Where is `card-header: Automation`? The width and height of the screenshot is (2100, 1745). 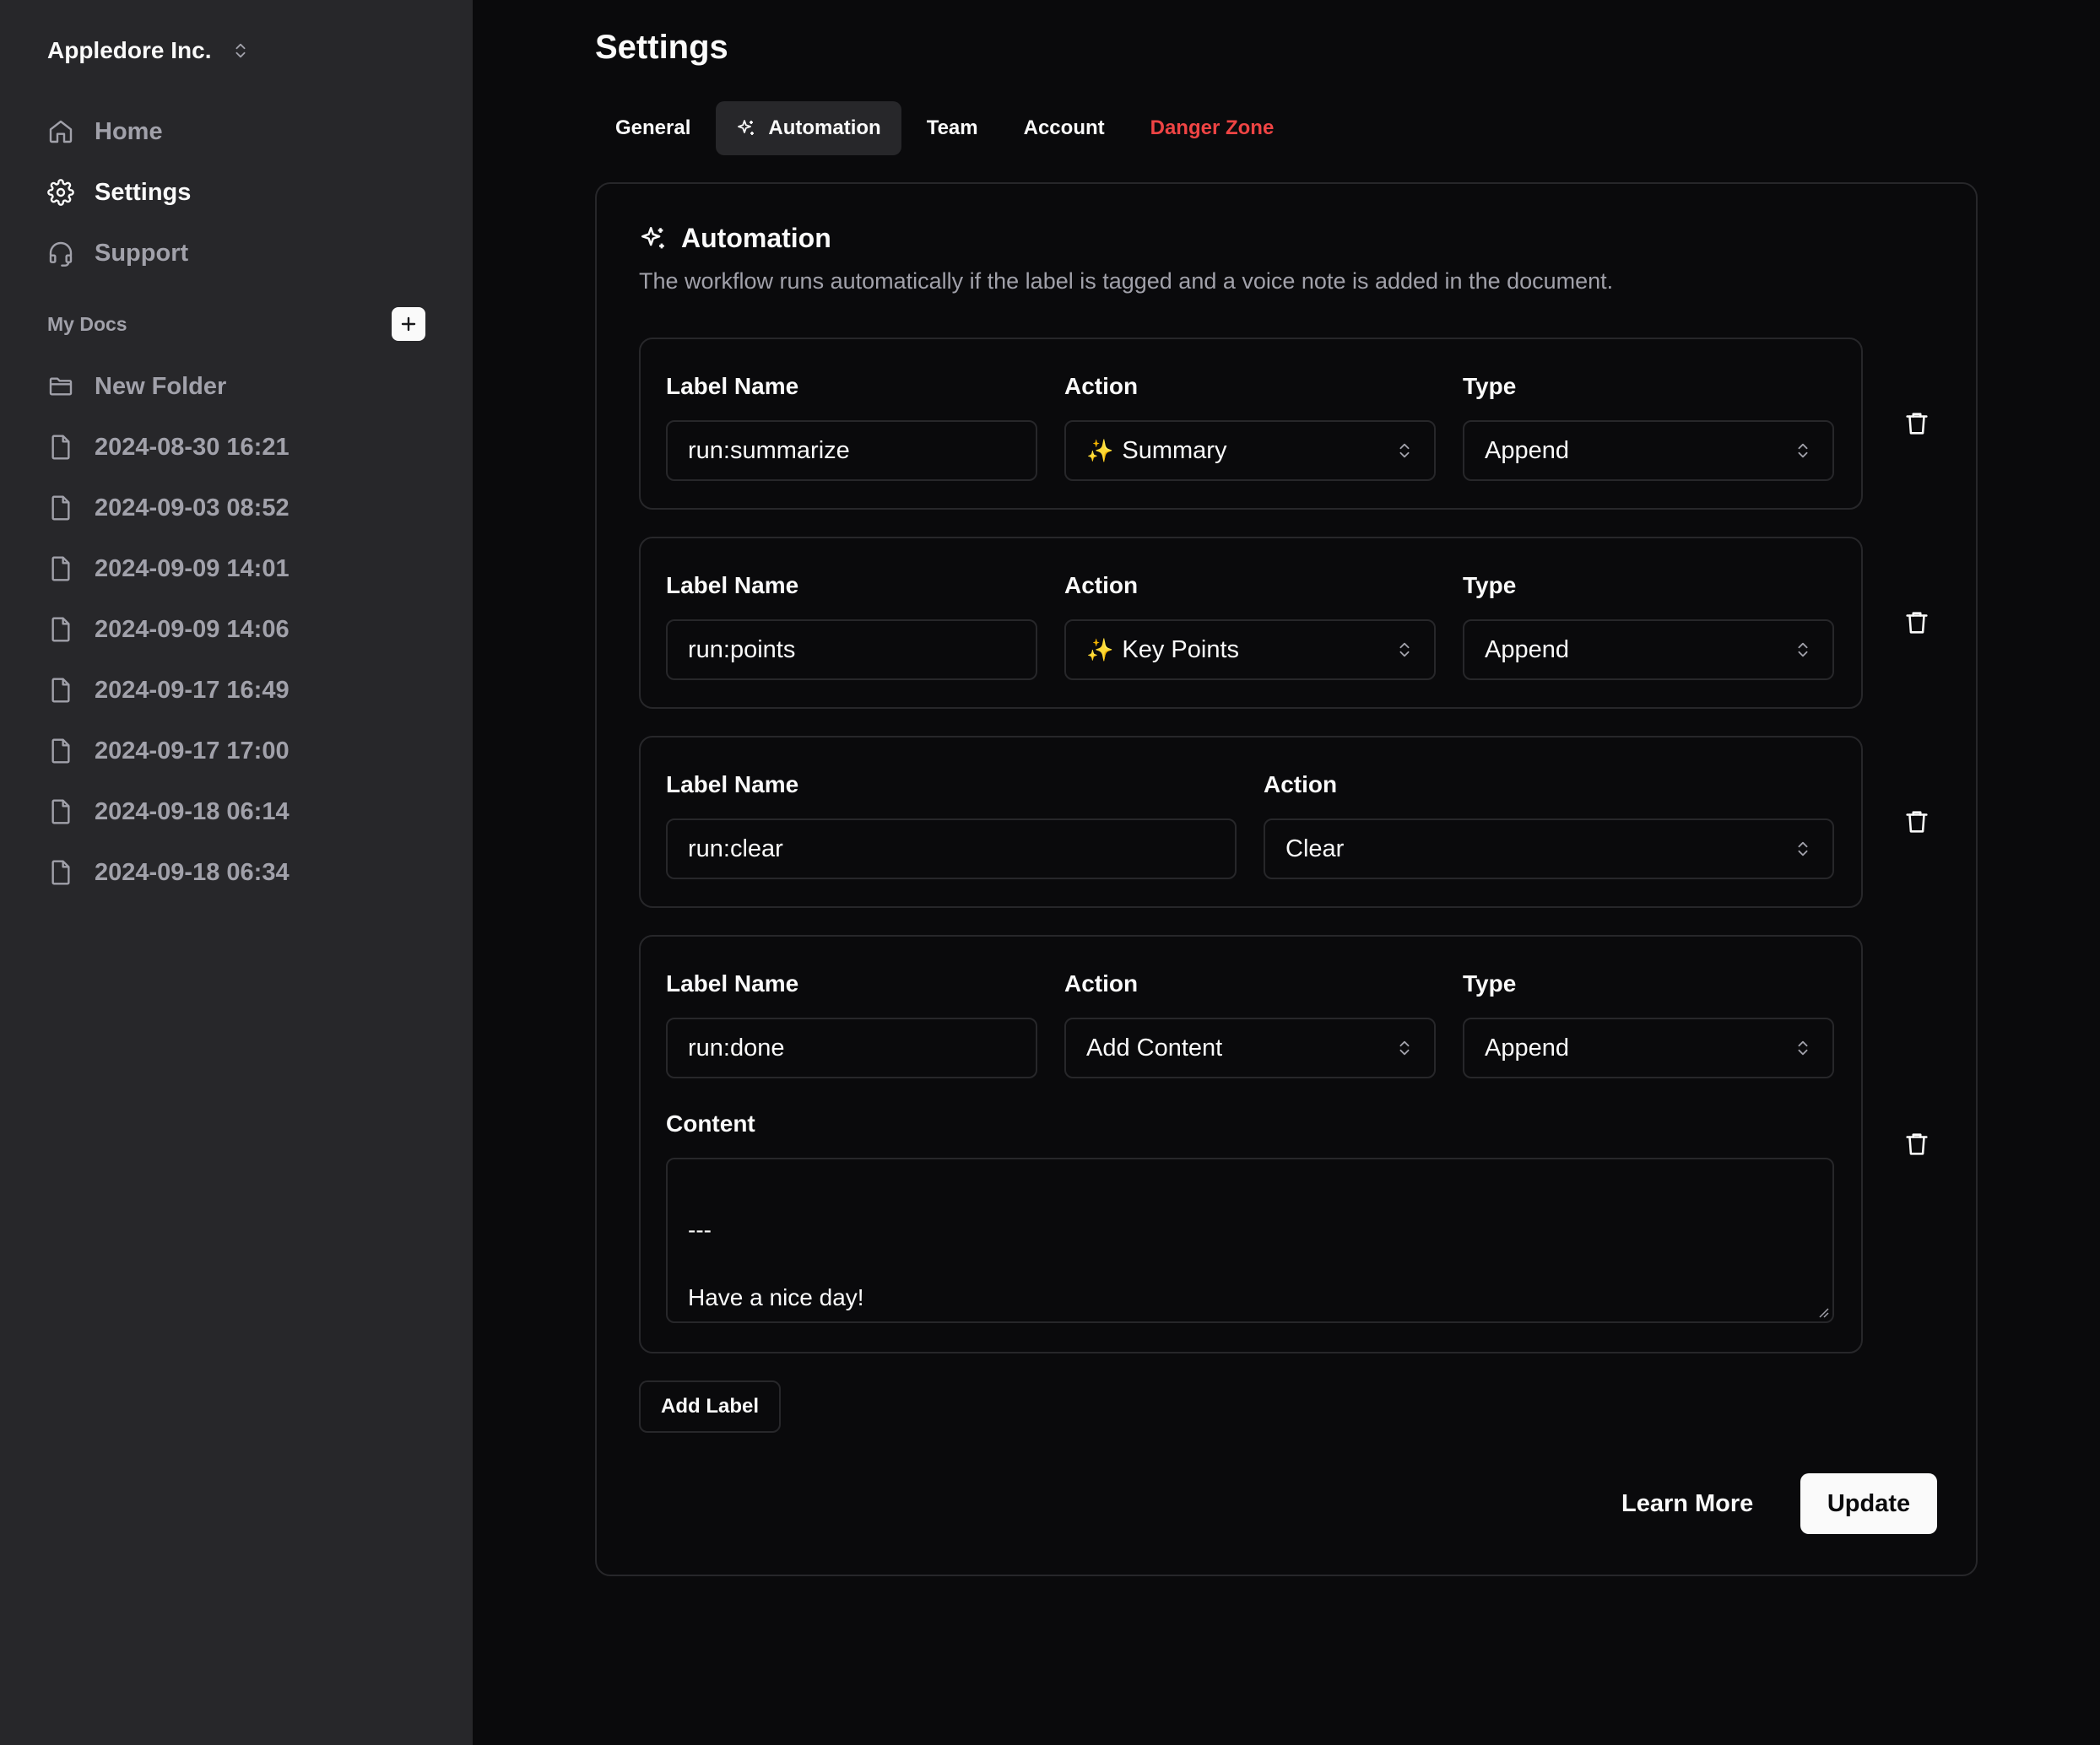
card-header: Automation is located at coordinates (735, 238).